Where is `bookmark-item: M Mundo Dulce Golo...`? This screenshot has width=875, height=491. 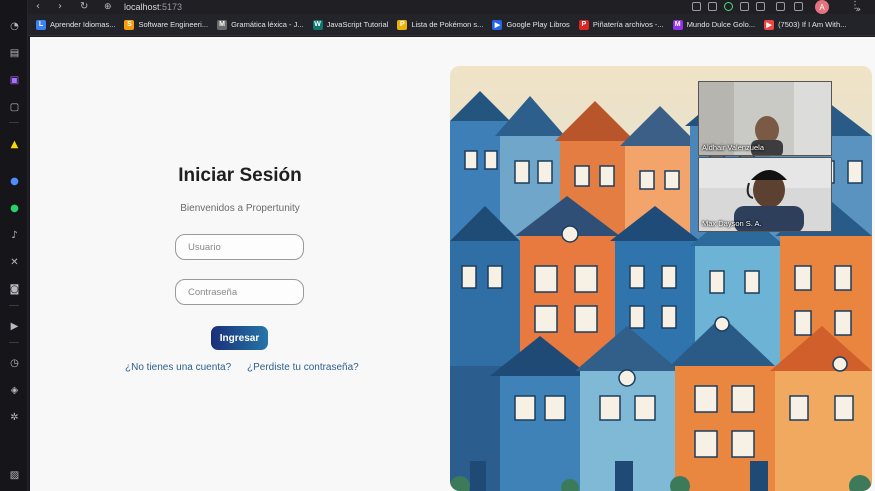 bookmark-item: M Mundo Dulce Golo... is located at coordinates (714, 24).